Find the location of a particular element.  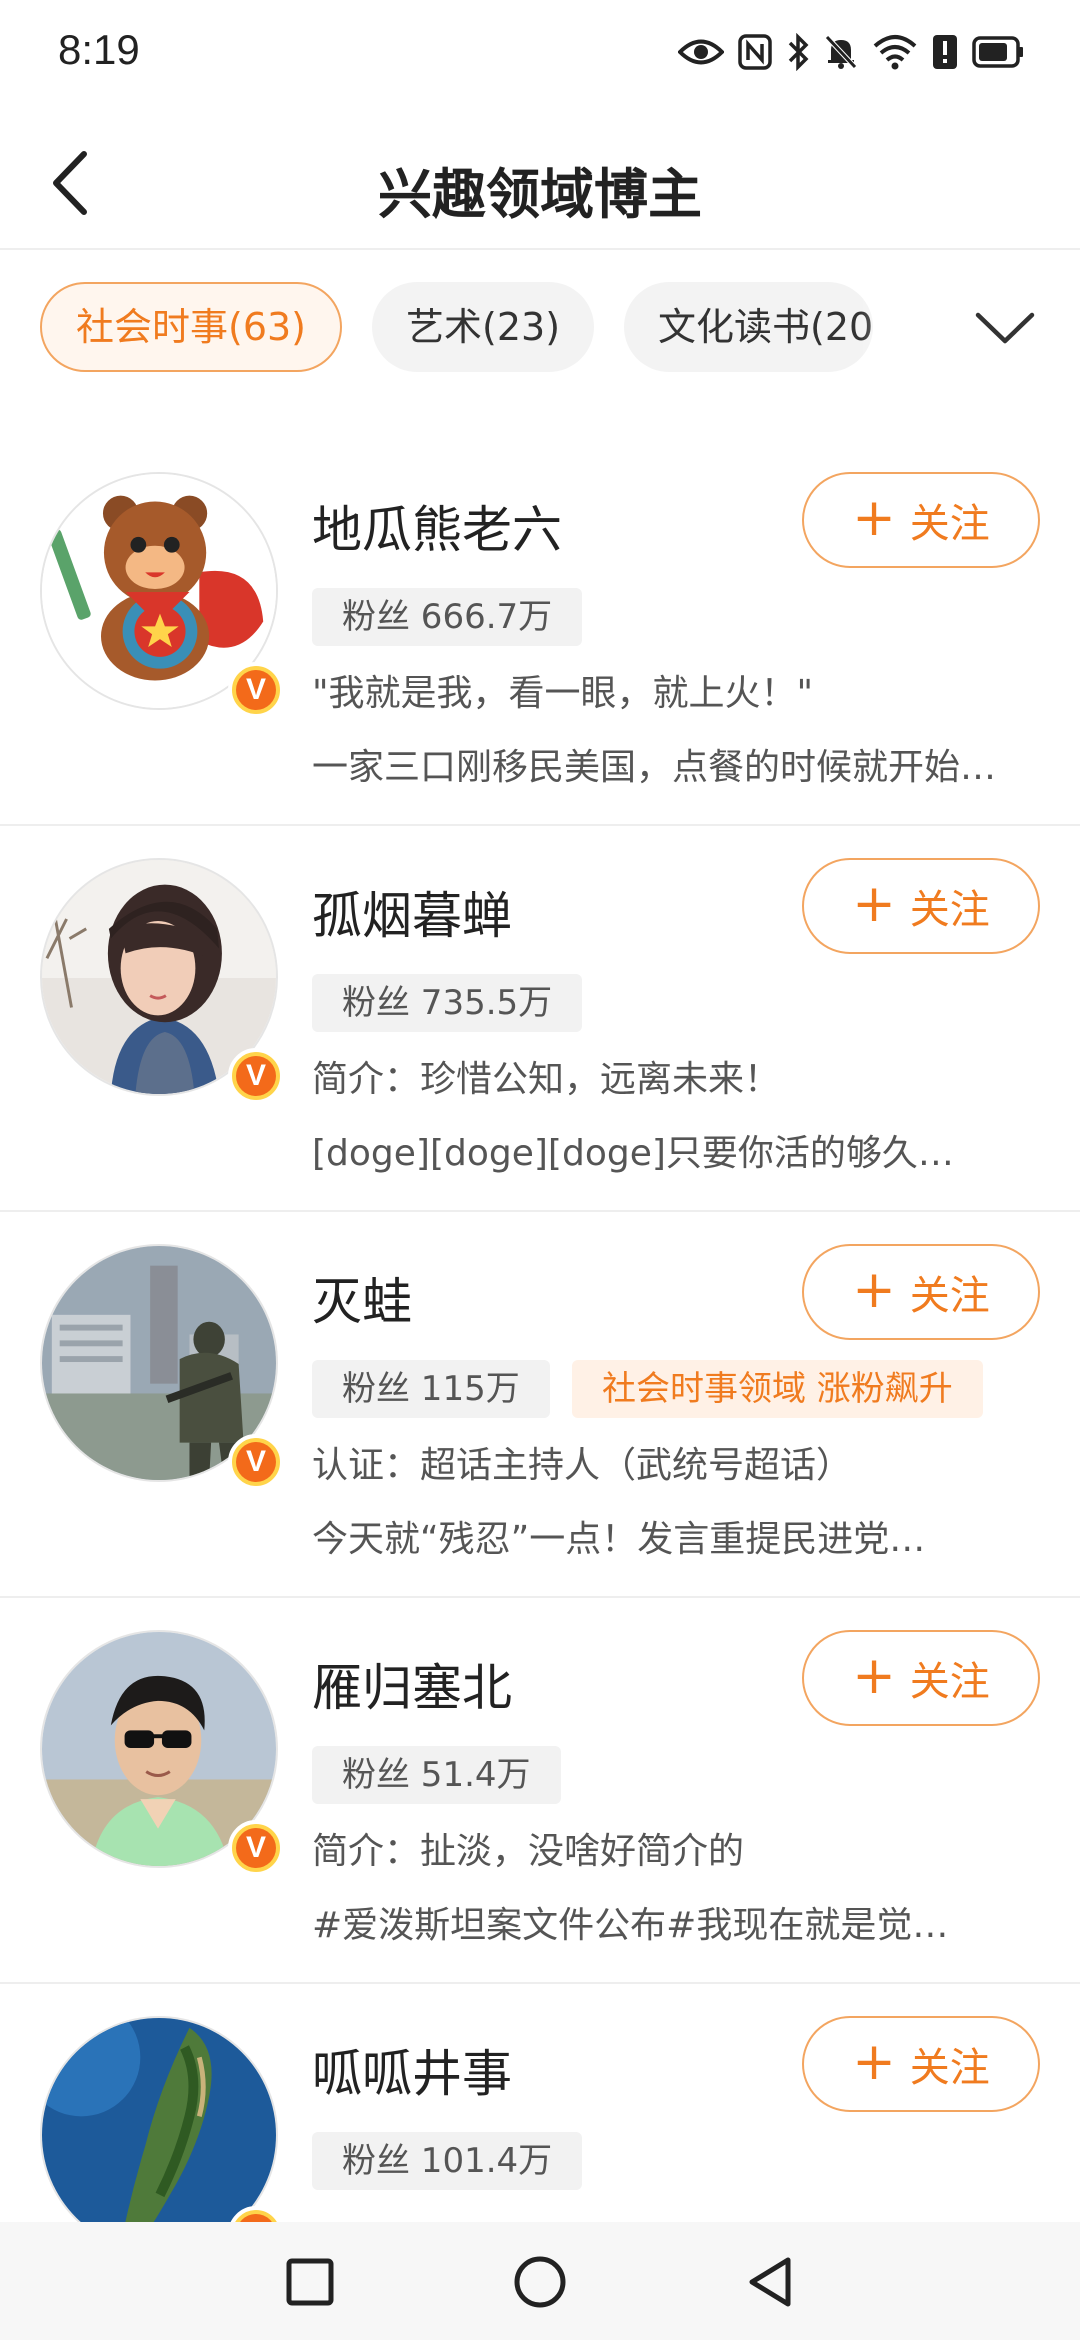

home-button is located at coordinates (540, 2284).